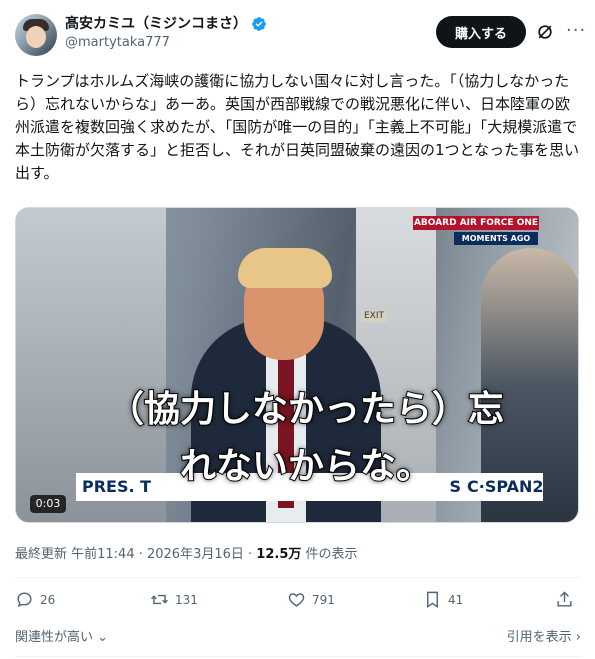  What do you see at coordinates (174, 599) in the screenshot?
I see `repost-button: 131` at bounding box center [174, 599].